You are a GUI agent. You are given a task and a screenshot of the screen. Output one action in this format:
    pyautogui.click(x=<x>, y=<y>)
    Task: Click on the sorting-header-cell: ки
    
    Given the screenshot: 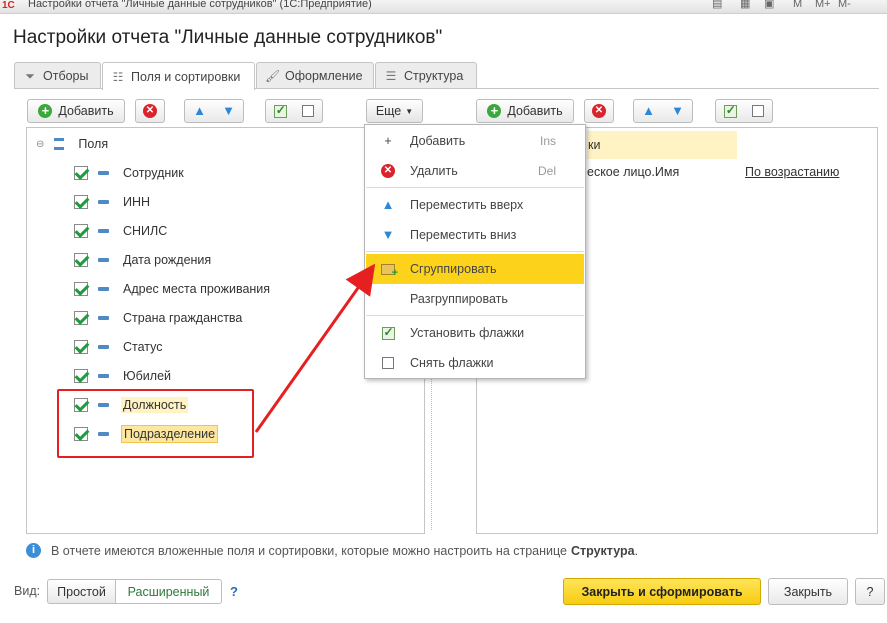 What is the action you would take?
    pyautogui.click(x=662, y=145)
    